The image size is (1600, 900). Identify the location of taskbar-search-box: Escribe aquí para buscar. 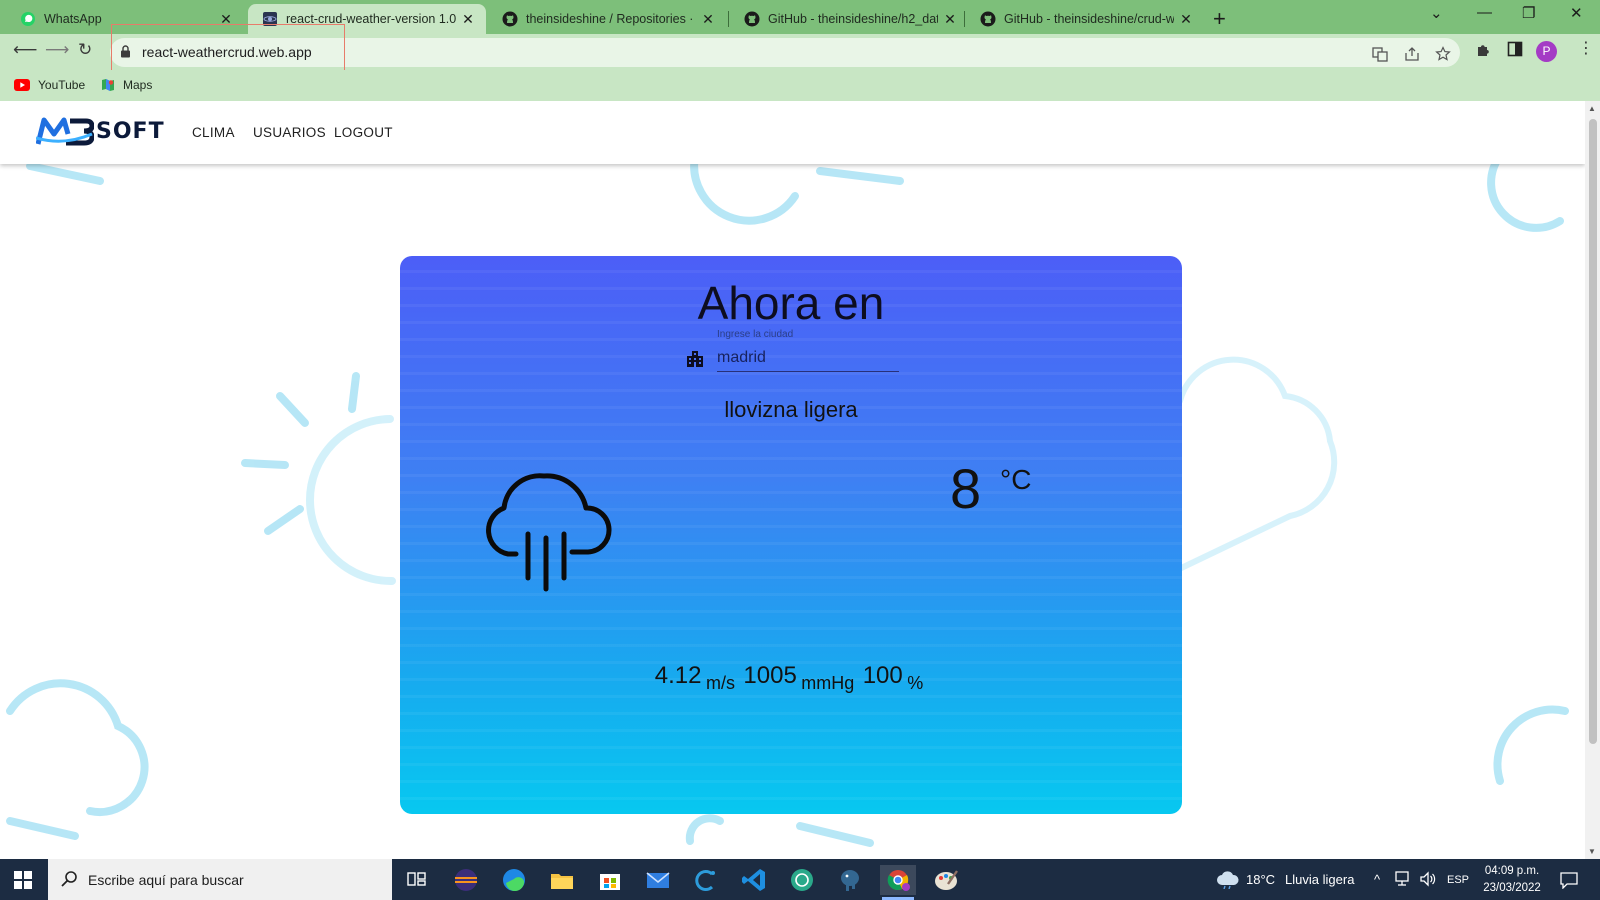
(220, 879).